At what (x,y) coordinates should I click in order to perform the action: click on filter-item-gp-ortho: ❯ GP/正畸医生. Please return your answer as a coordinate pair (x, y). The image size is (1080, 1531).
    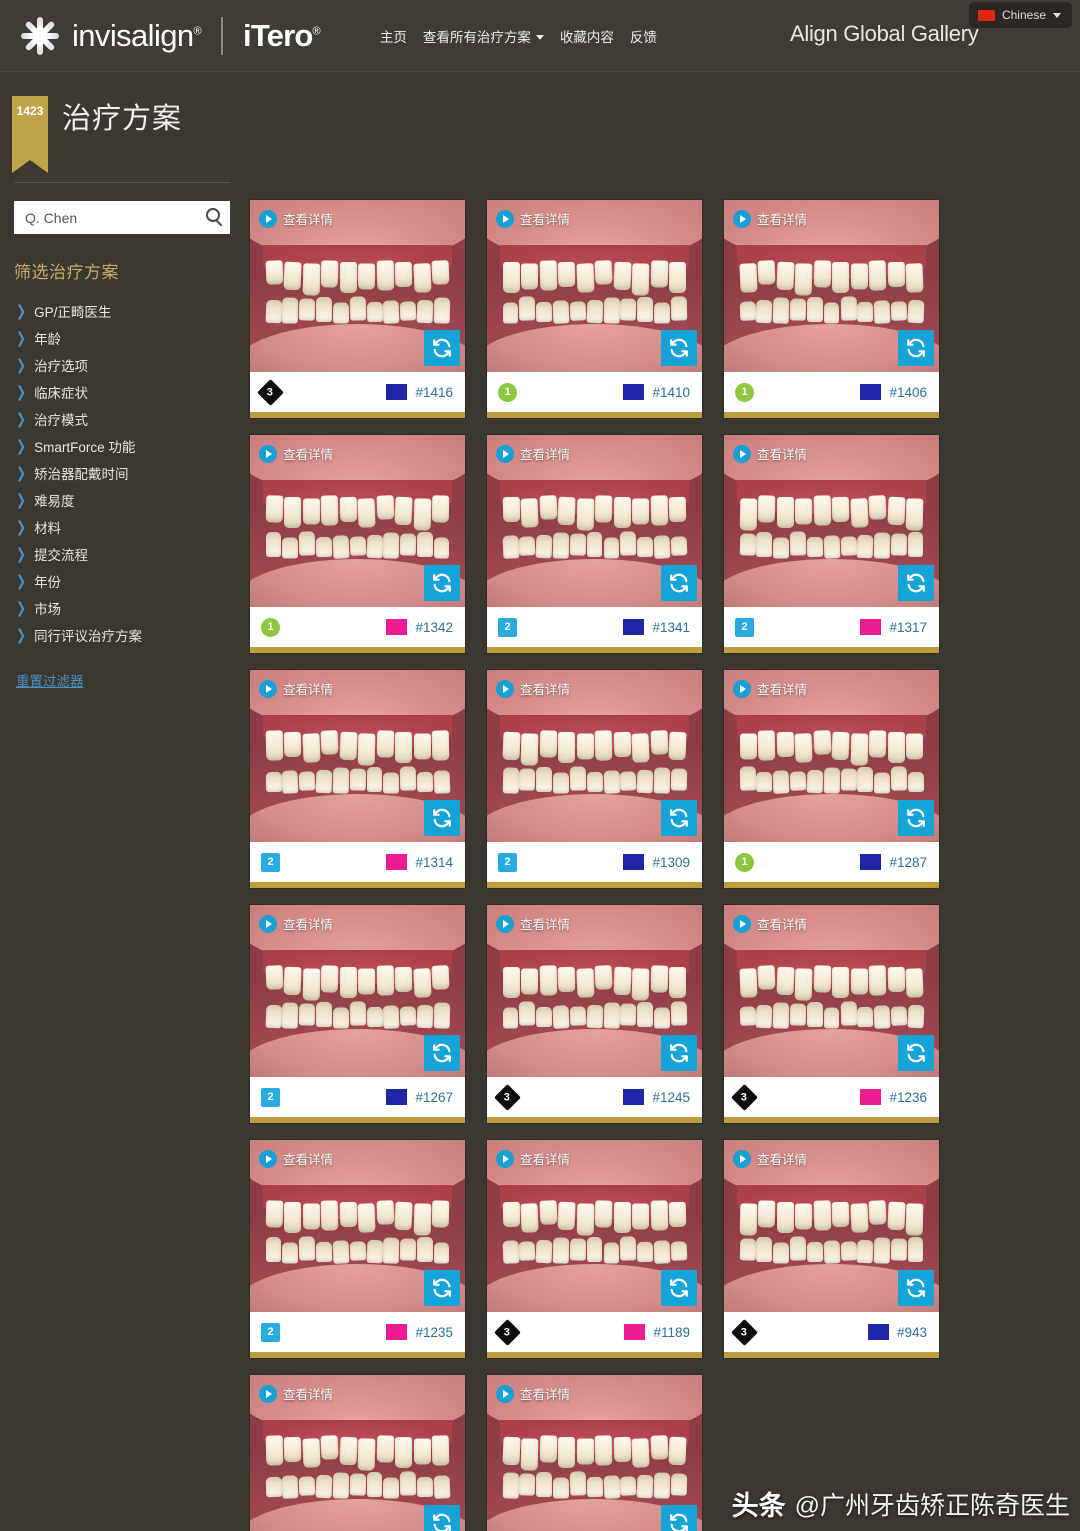
    Looking at the image, I should click on (122, 310).